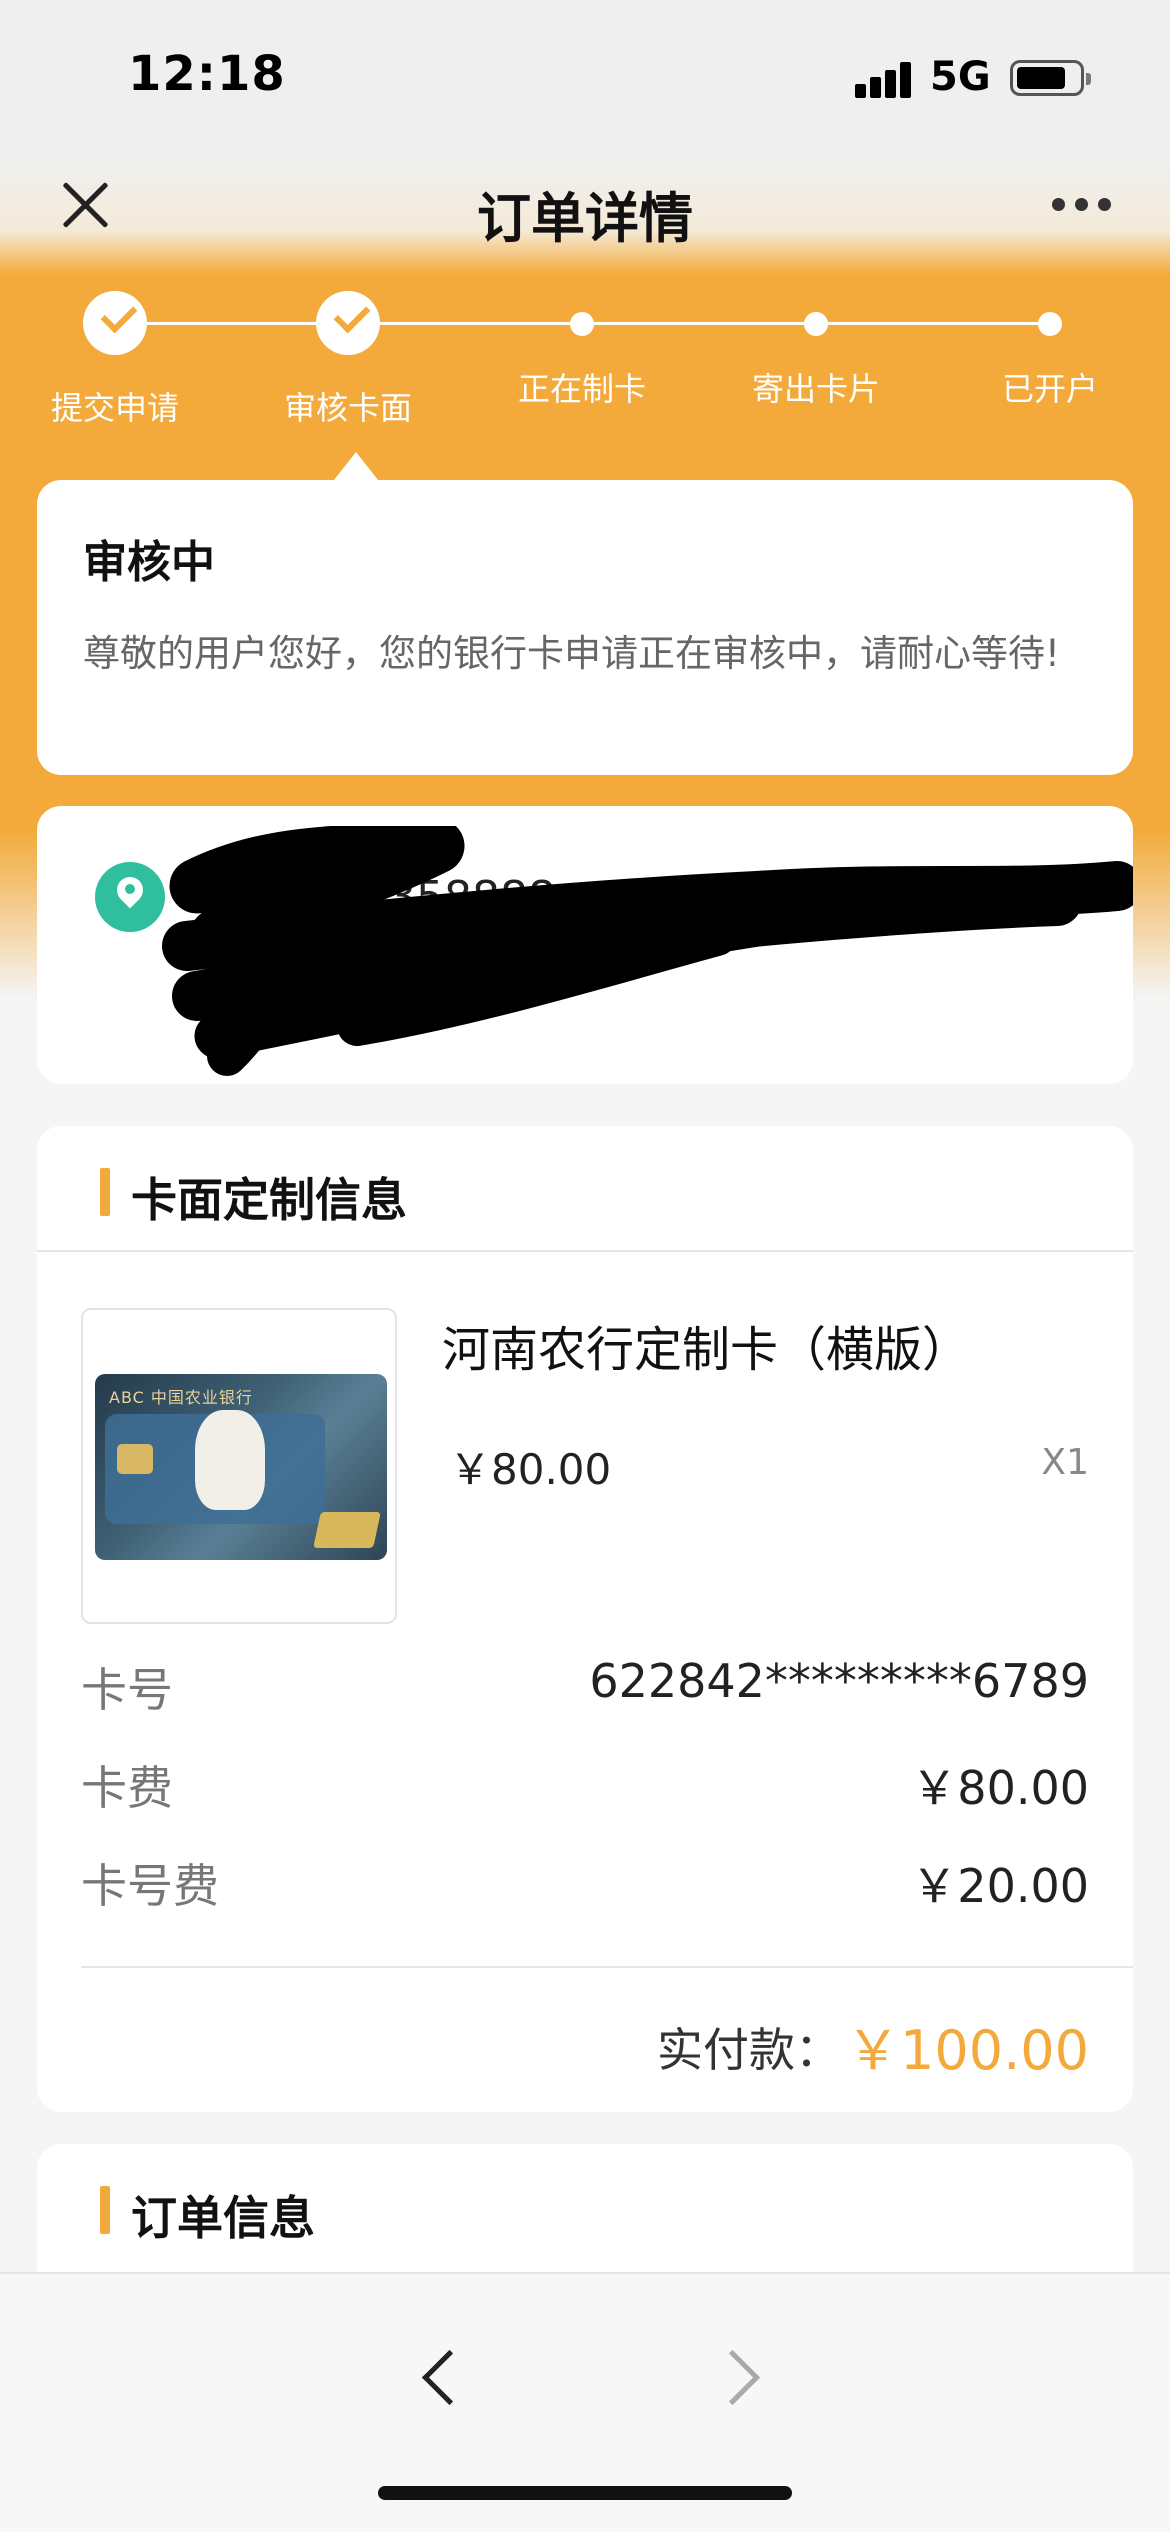  What do you see at coordinates (348, 357) in the screenshot?
I see `step-review: 审核卡面` at bounding box center [348, 357].